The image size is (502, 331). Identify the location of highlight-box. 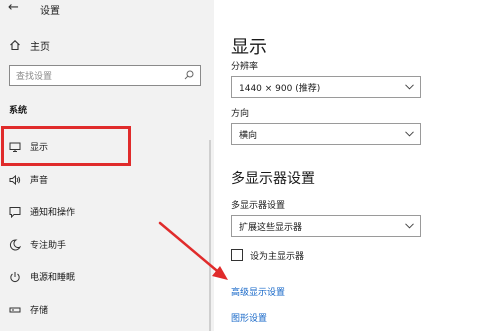
(66, 146).